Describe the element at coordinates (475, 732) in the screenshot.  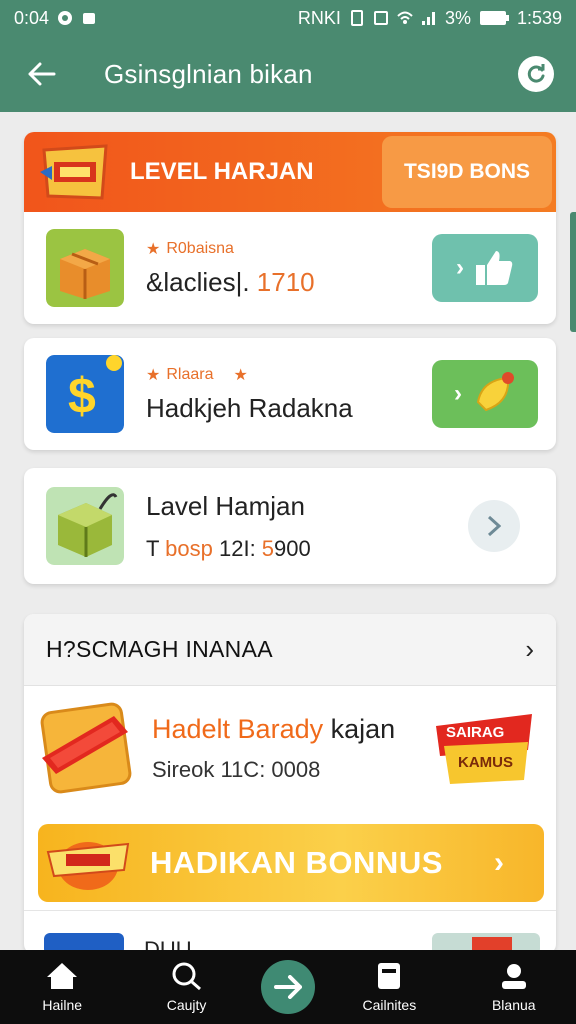
I see `badge-line-1: SAIRAG` at that location.